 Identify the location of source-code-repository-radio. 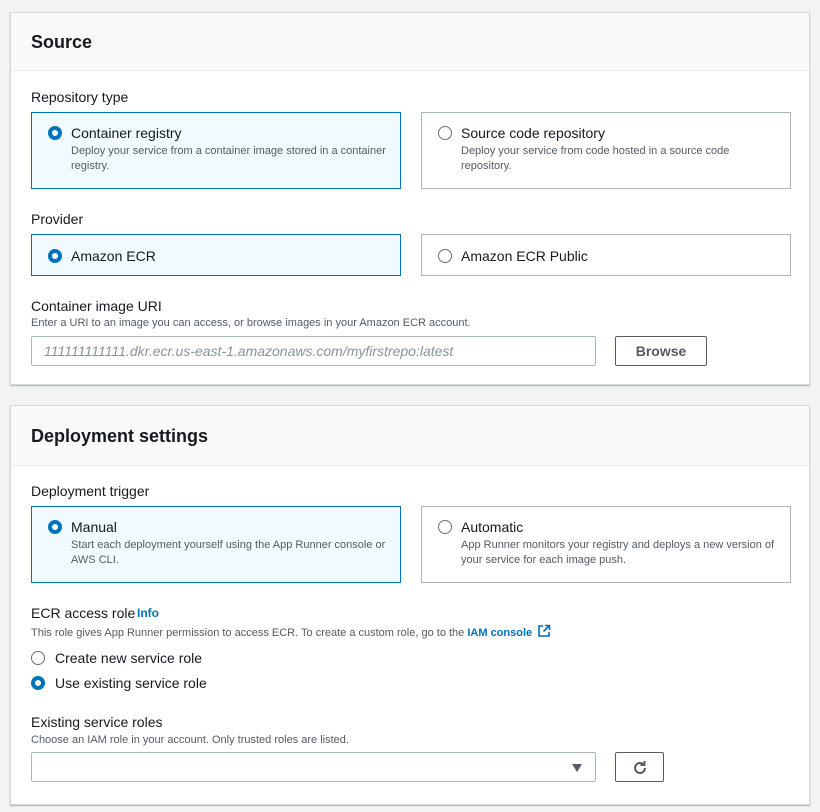
(445, 133).